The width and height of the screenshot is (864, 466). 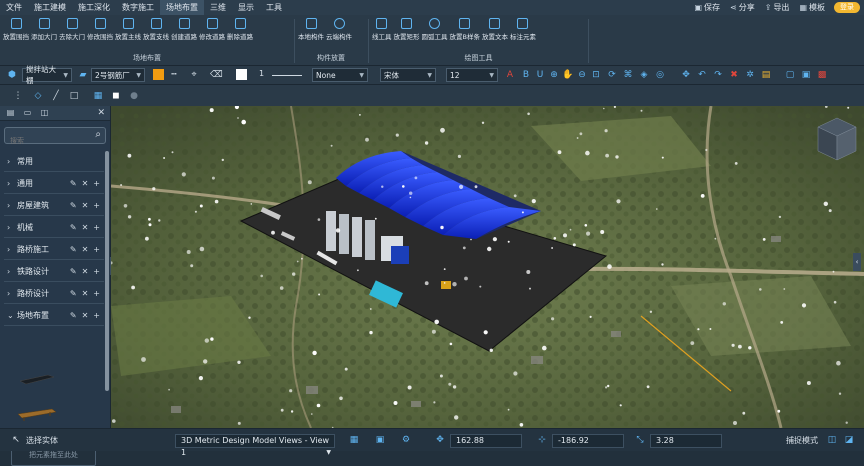 I want to click on place-main-line-button: 放置主线, so click(x=128, y=29).